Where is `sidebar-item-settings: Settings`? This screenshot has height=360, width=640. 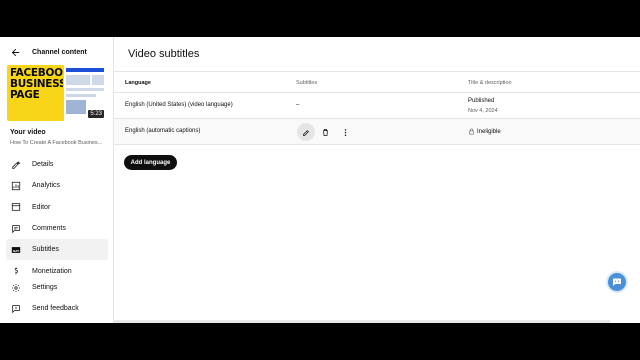 sidebar-item-settings: Settings is located at coordinates (57, 287).